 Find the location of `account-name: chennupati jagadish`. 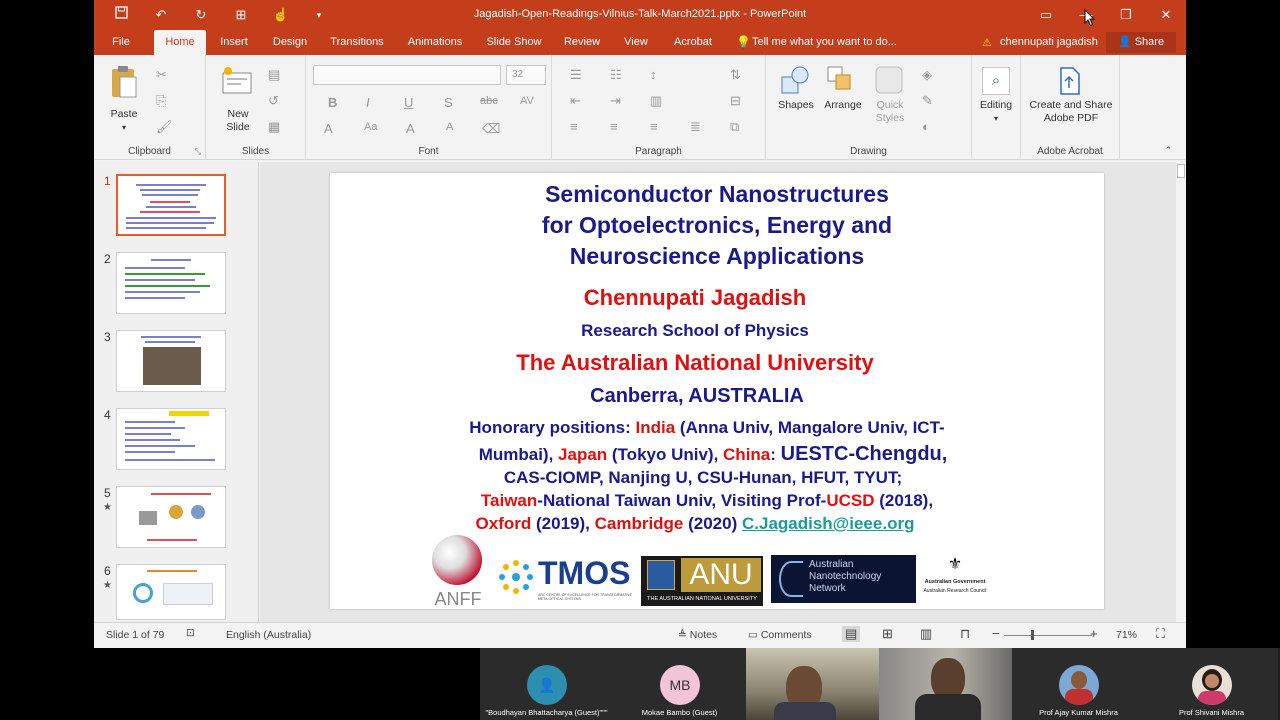

account-name: chennupati jagadish is located at coordinates (1049, 42).